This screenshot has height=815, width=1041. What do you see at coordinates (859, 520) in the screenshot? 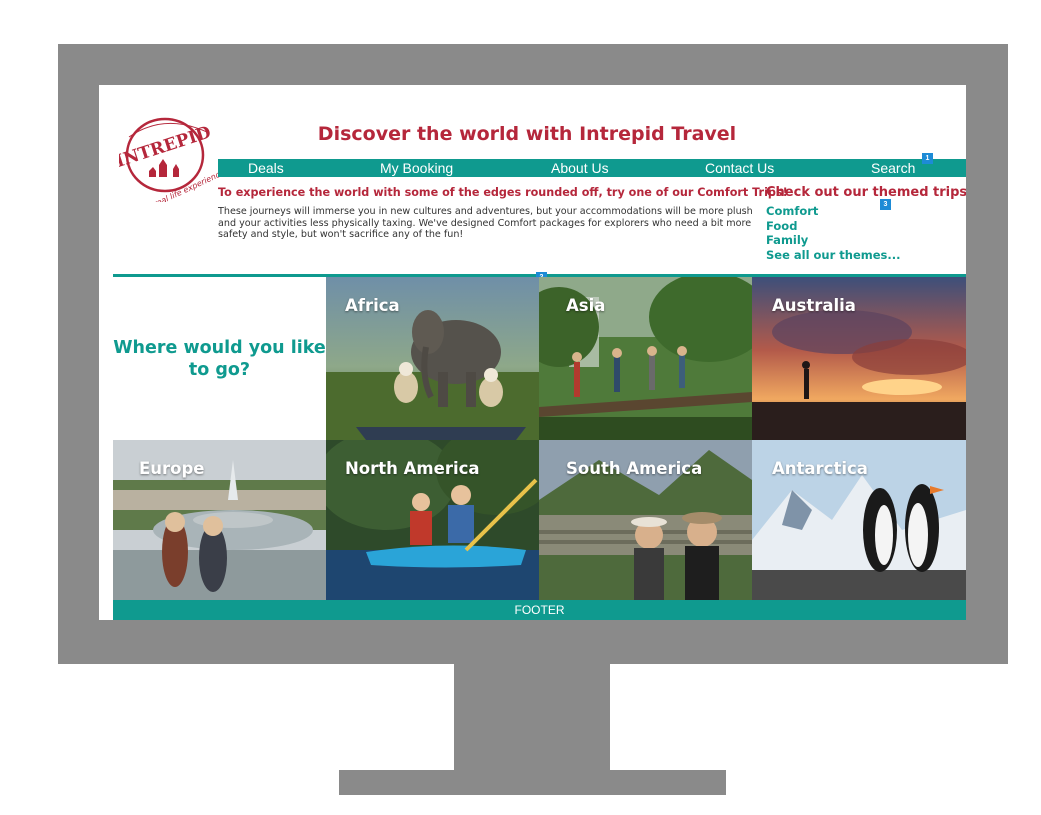
I see `tile-antarctica: Antarctica` at bounding box center [859, 520].